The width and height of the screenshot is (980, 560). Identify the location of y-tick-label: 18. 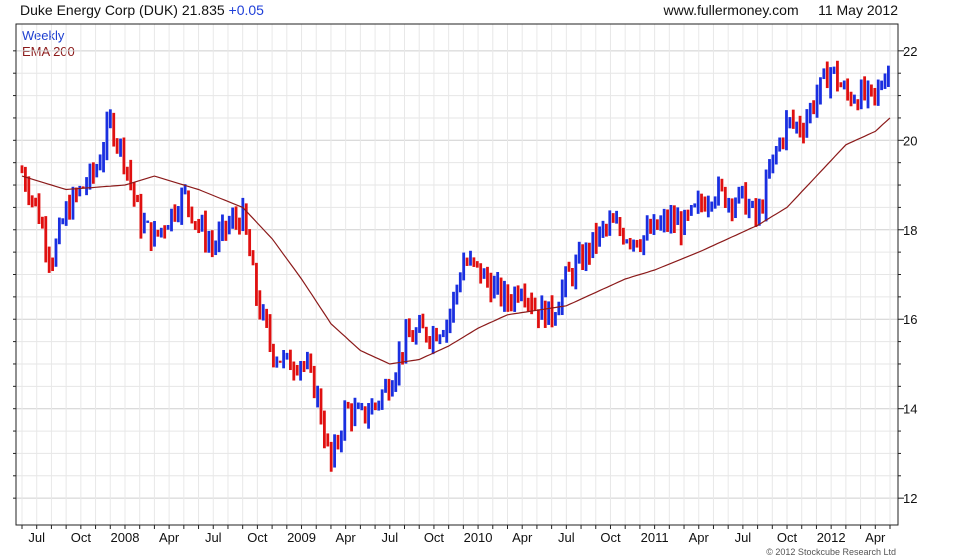
(910, 230).